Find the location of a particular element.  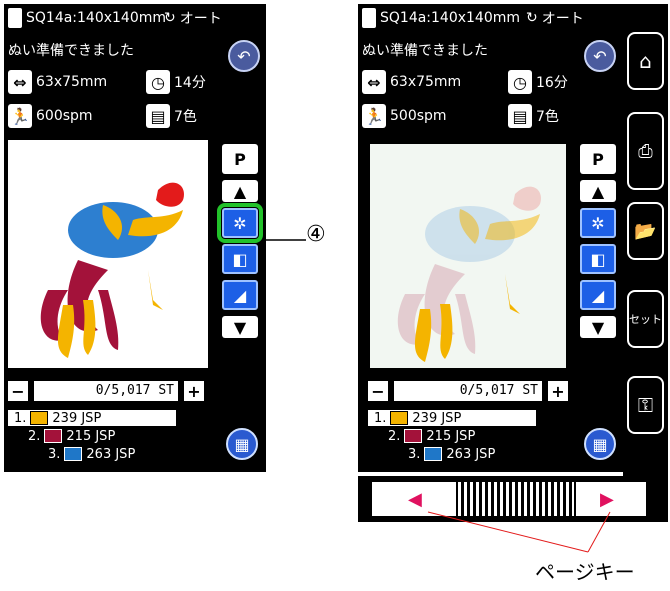

folder-icon: 📂 is located at coordinates (645, 231).